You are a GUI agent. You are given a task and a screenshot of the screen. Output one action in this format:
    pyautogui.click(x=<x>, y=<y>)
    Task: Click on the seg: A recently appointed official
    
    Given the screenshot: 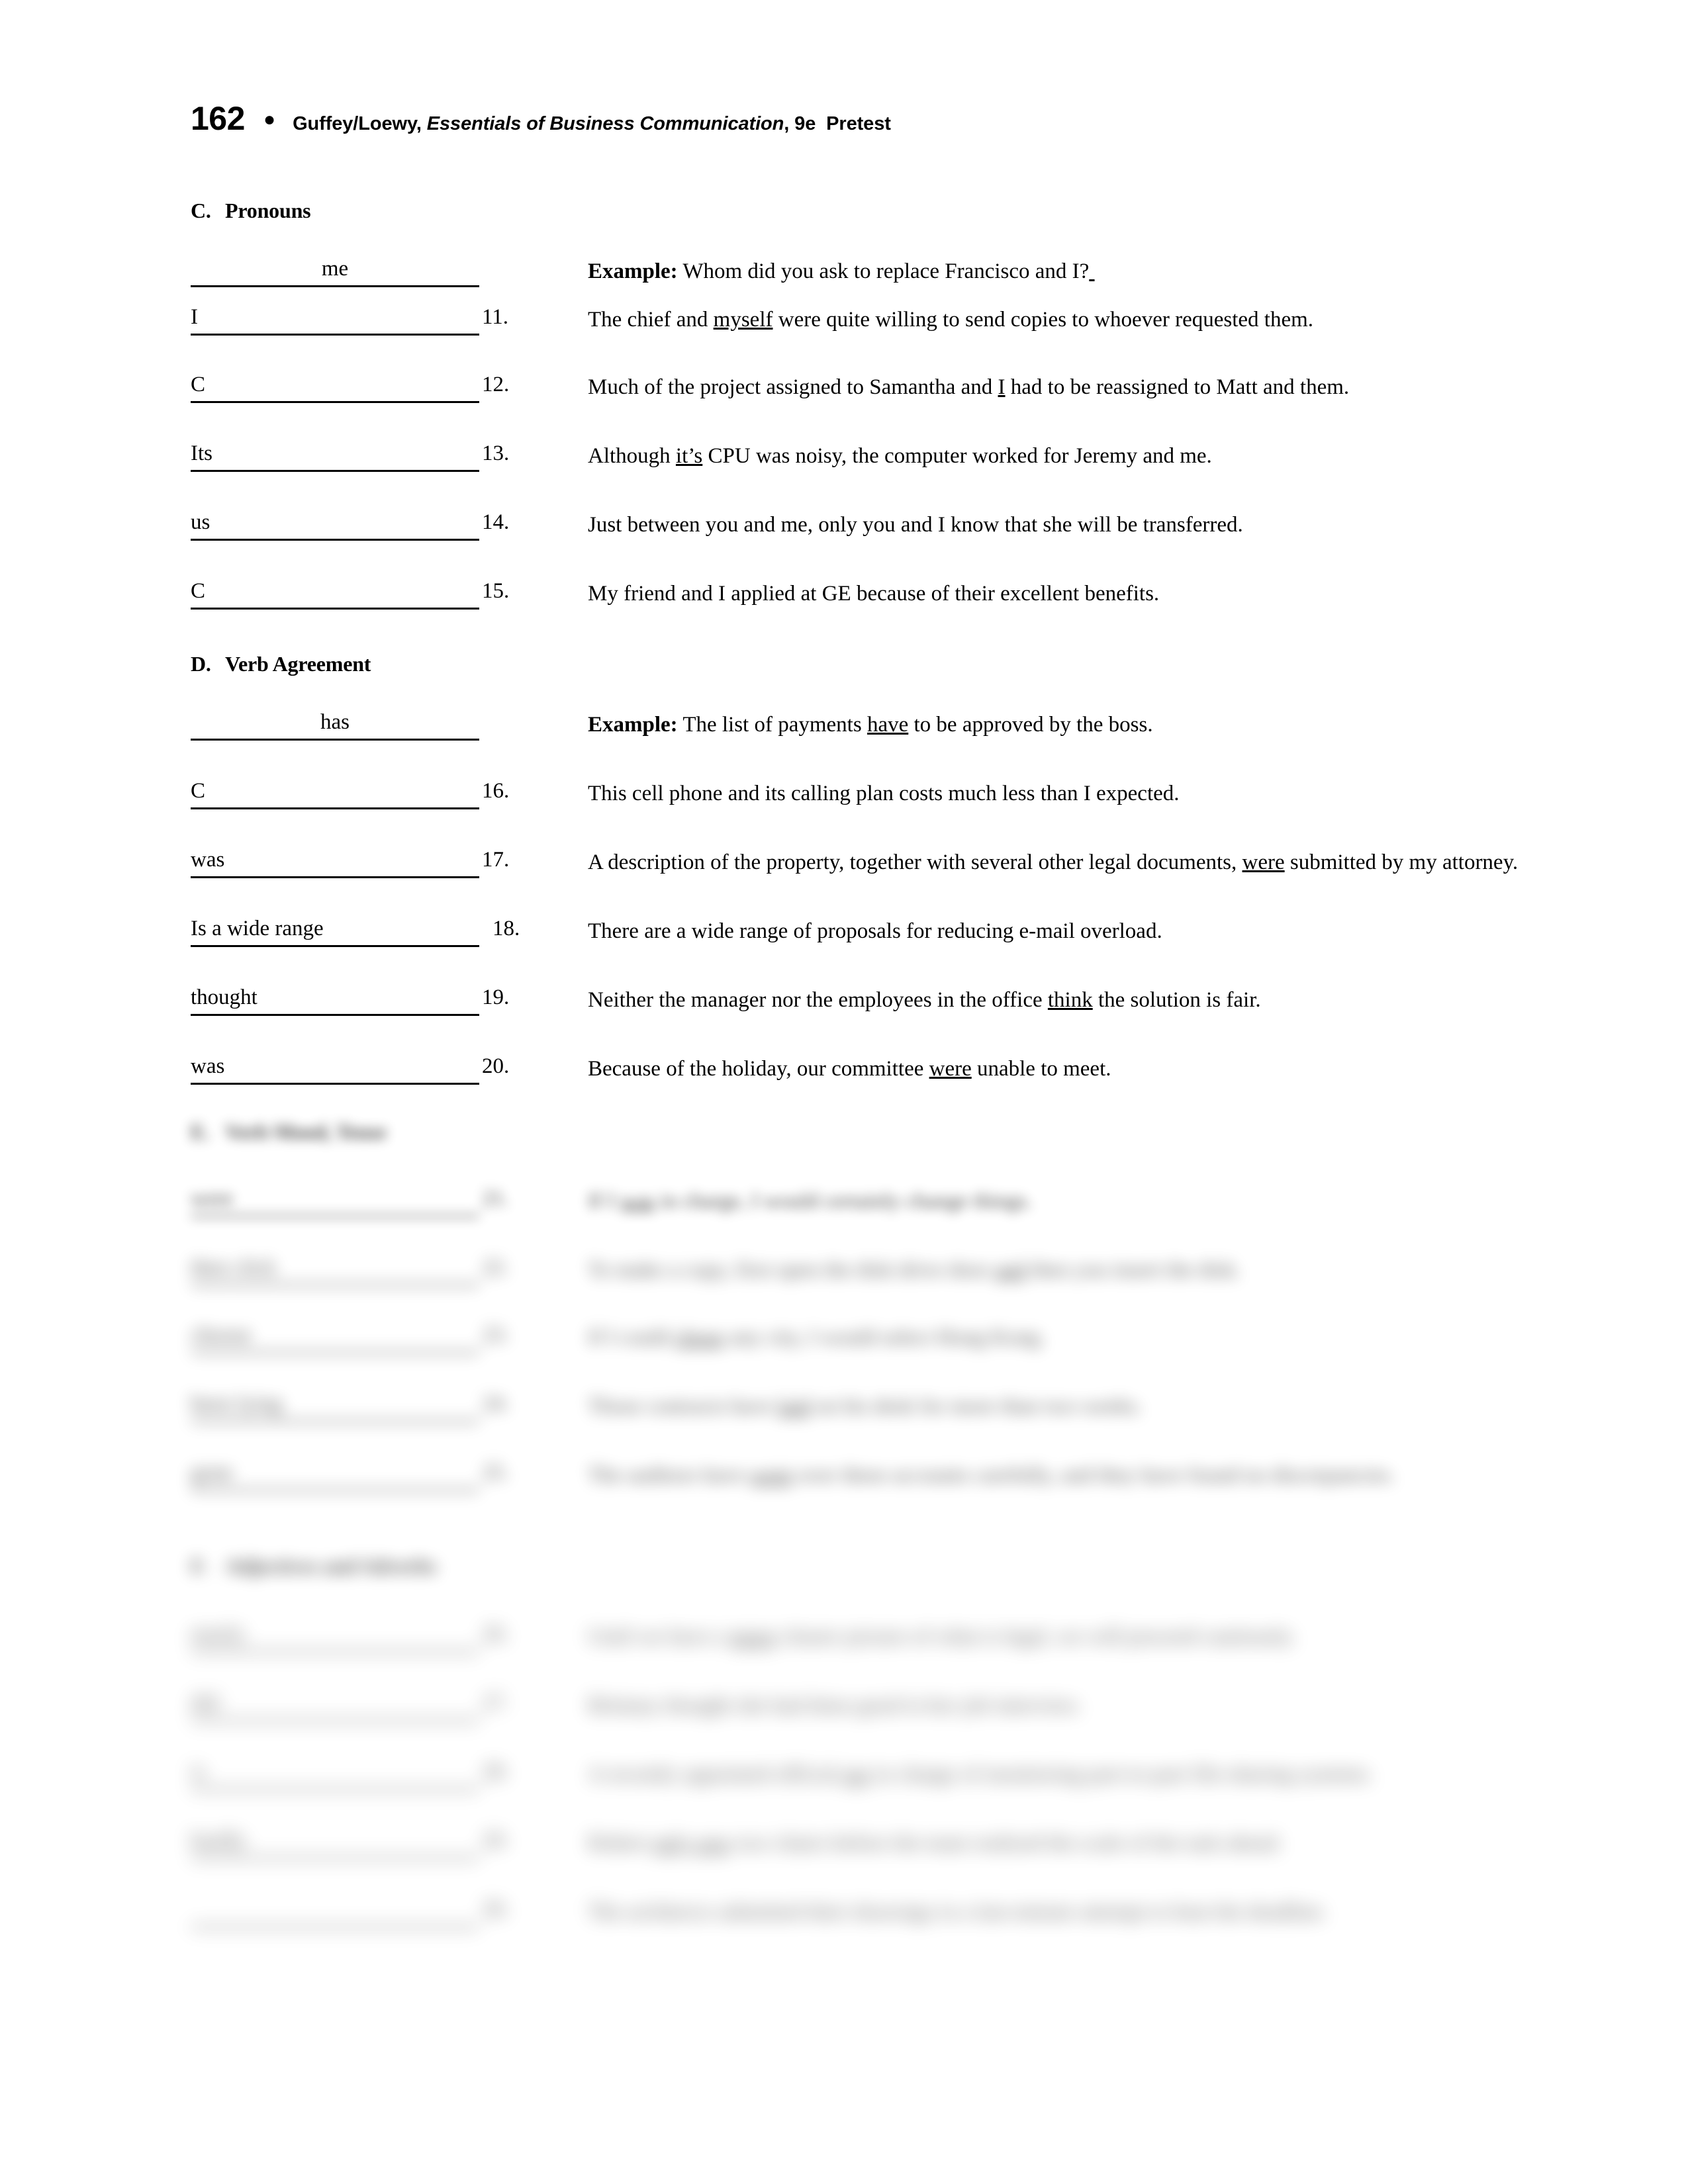 What is the action you would take?
    pyautogui.click(x=716, y=1774)
    